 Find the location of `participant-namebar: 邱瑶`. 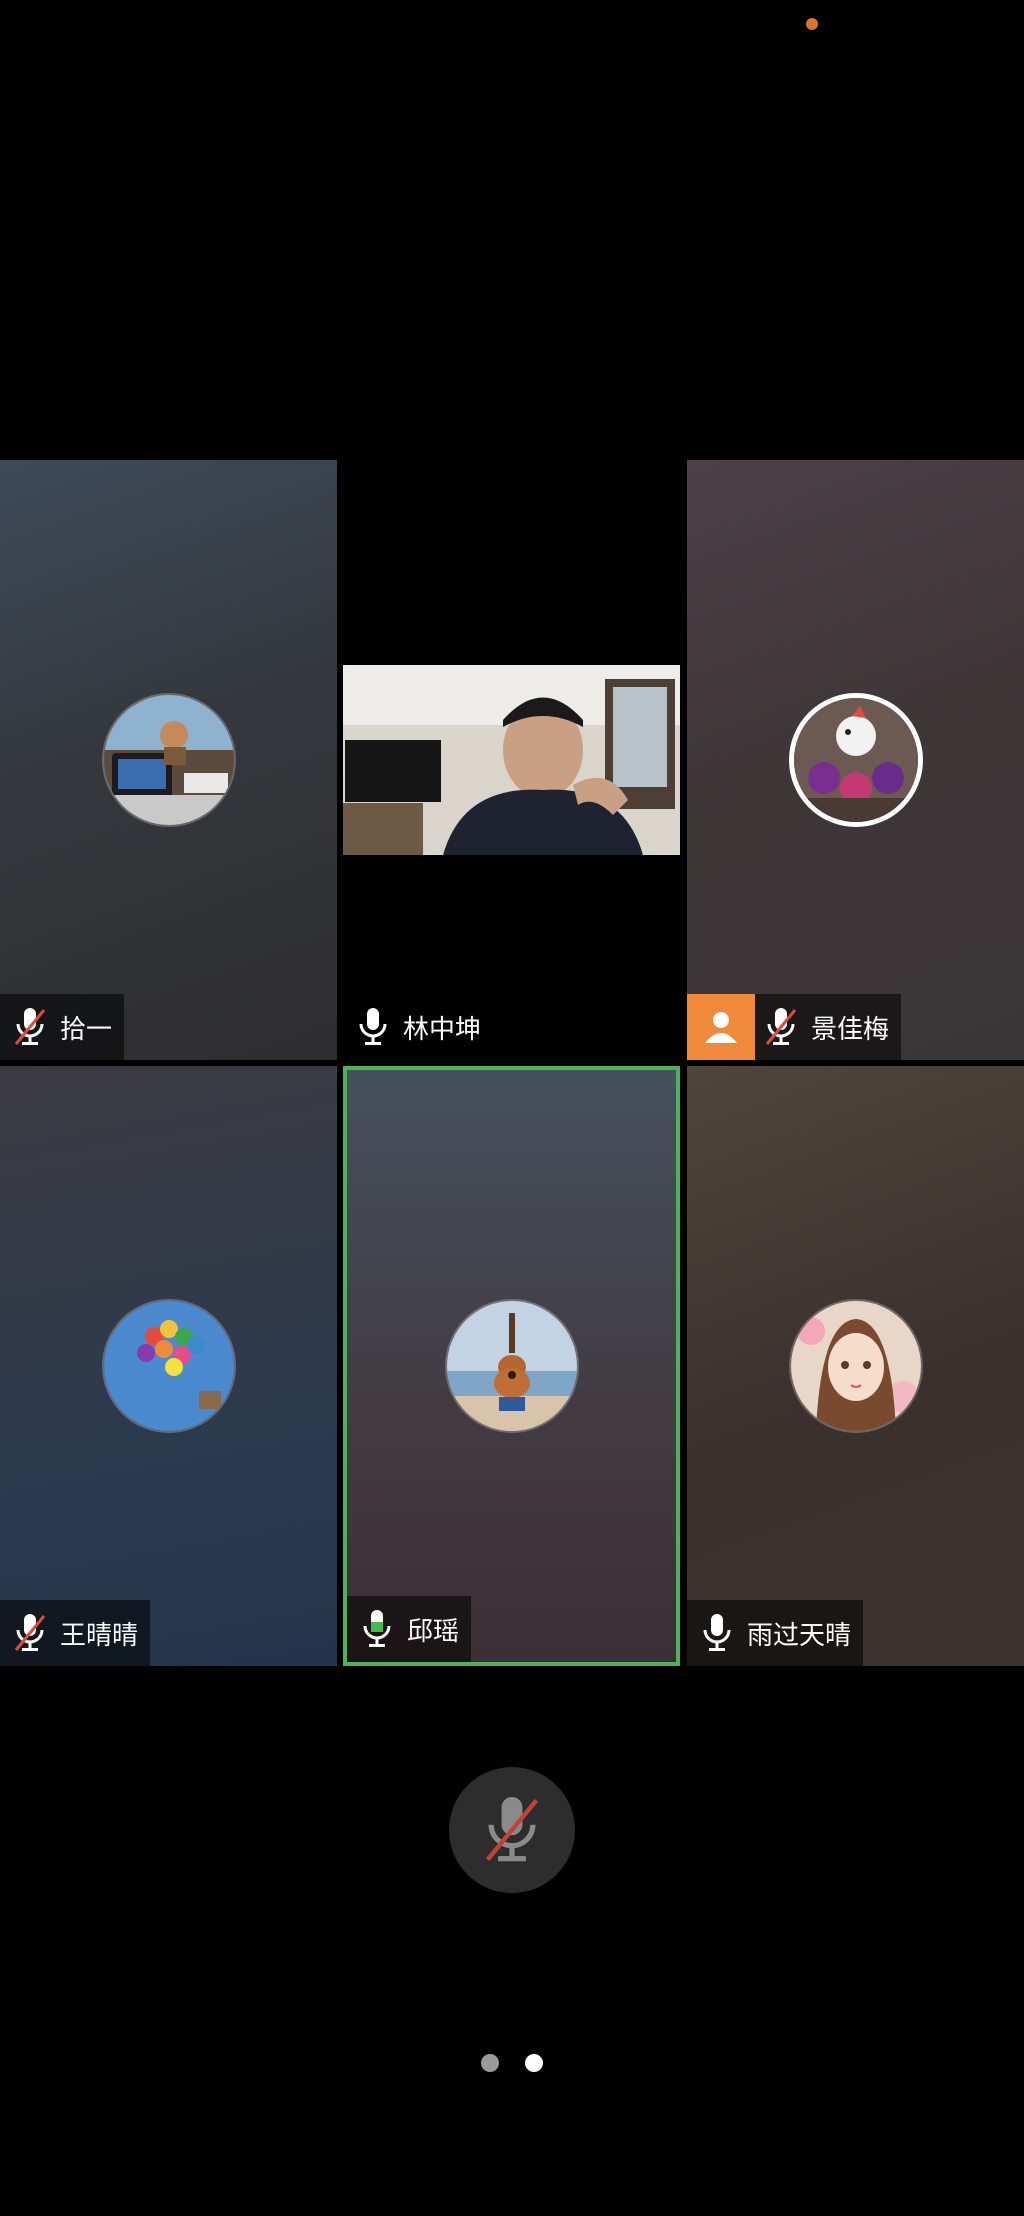

participant-namebar: 邱瑶 is located at coordinates (409, 1629).